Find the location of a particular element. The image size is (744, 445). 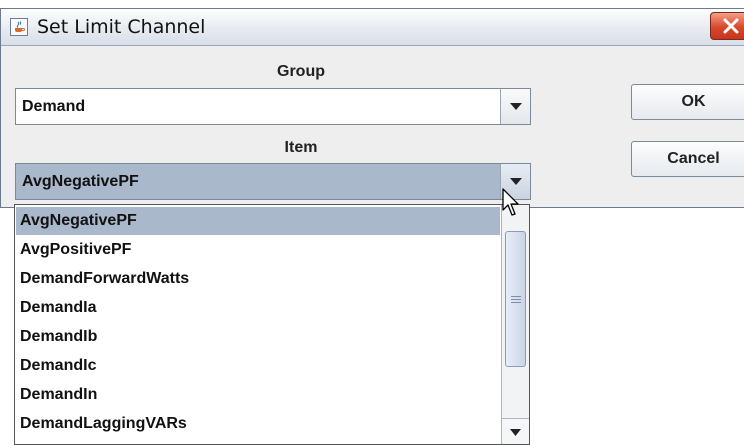

scroll-down-button is located at coordinates (515, 431).